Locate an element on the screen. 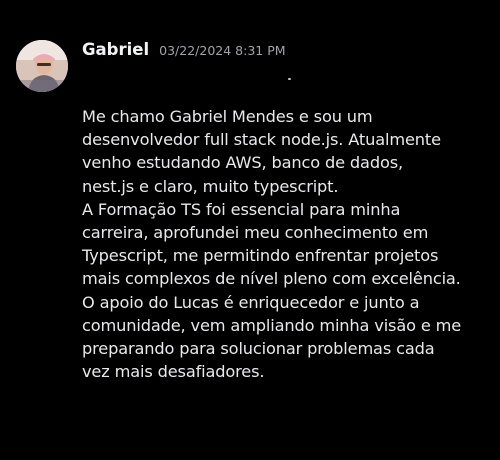 The height and width of the screenshot is (460, 500). user-avatar is located at coordinates (42, 66).